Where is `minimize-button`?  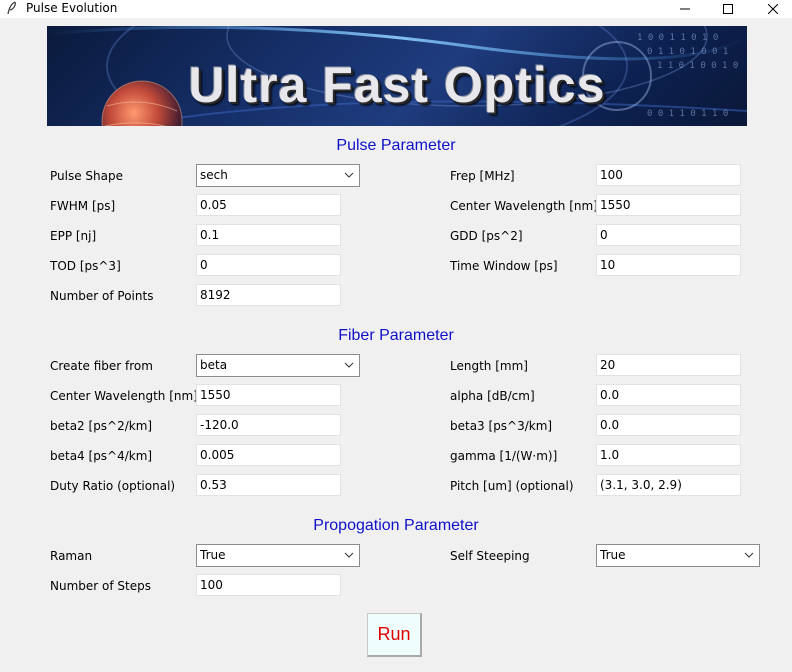 minimize-button is located at coordinates (685, 9).